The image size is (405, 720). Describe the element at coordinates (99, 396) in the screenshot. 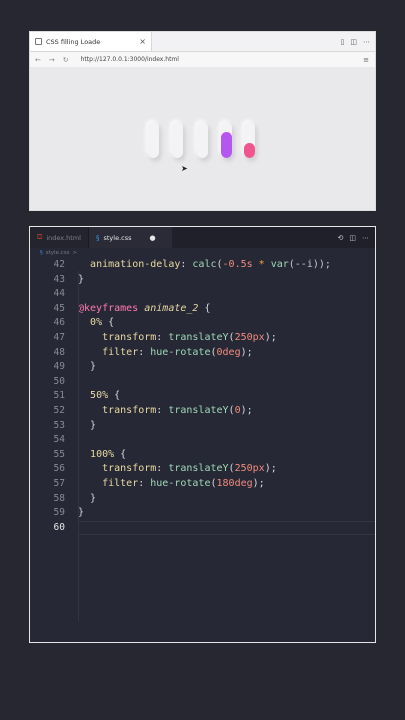

I see `line-text: 50% {` at that location.